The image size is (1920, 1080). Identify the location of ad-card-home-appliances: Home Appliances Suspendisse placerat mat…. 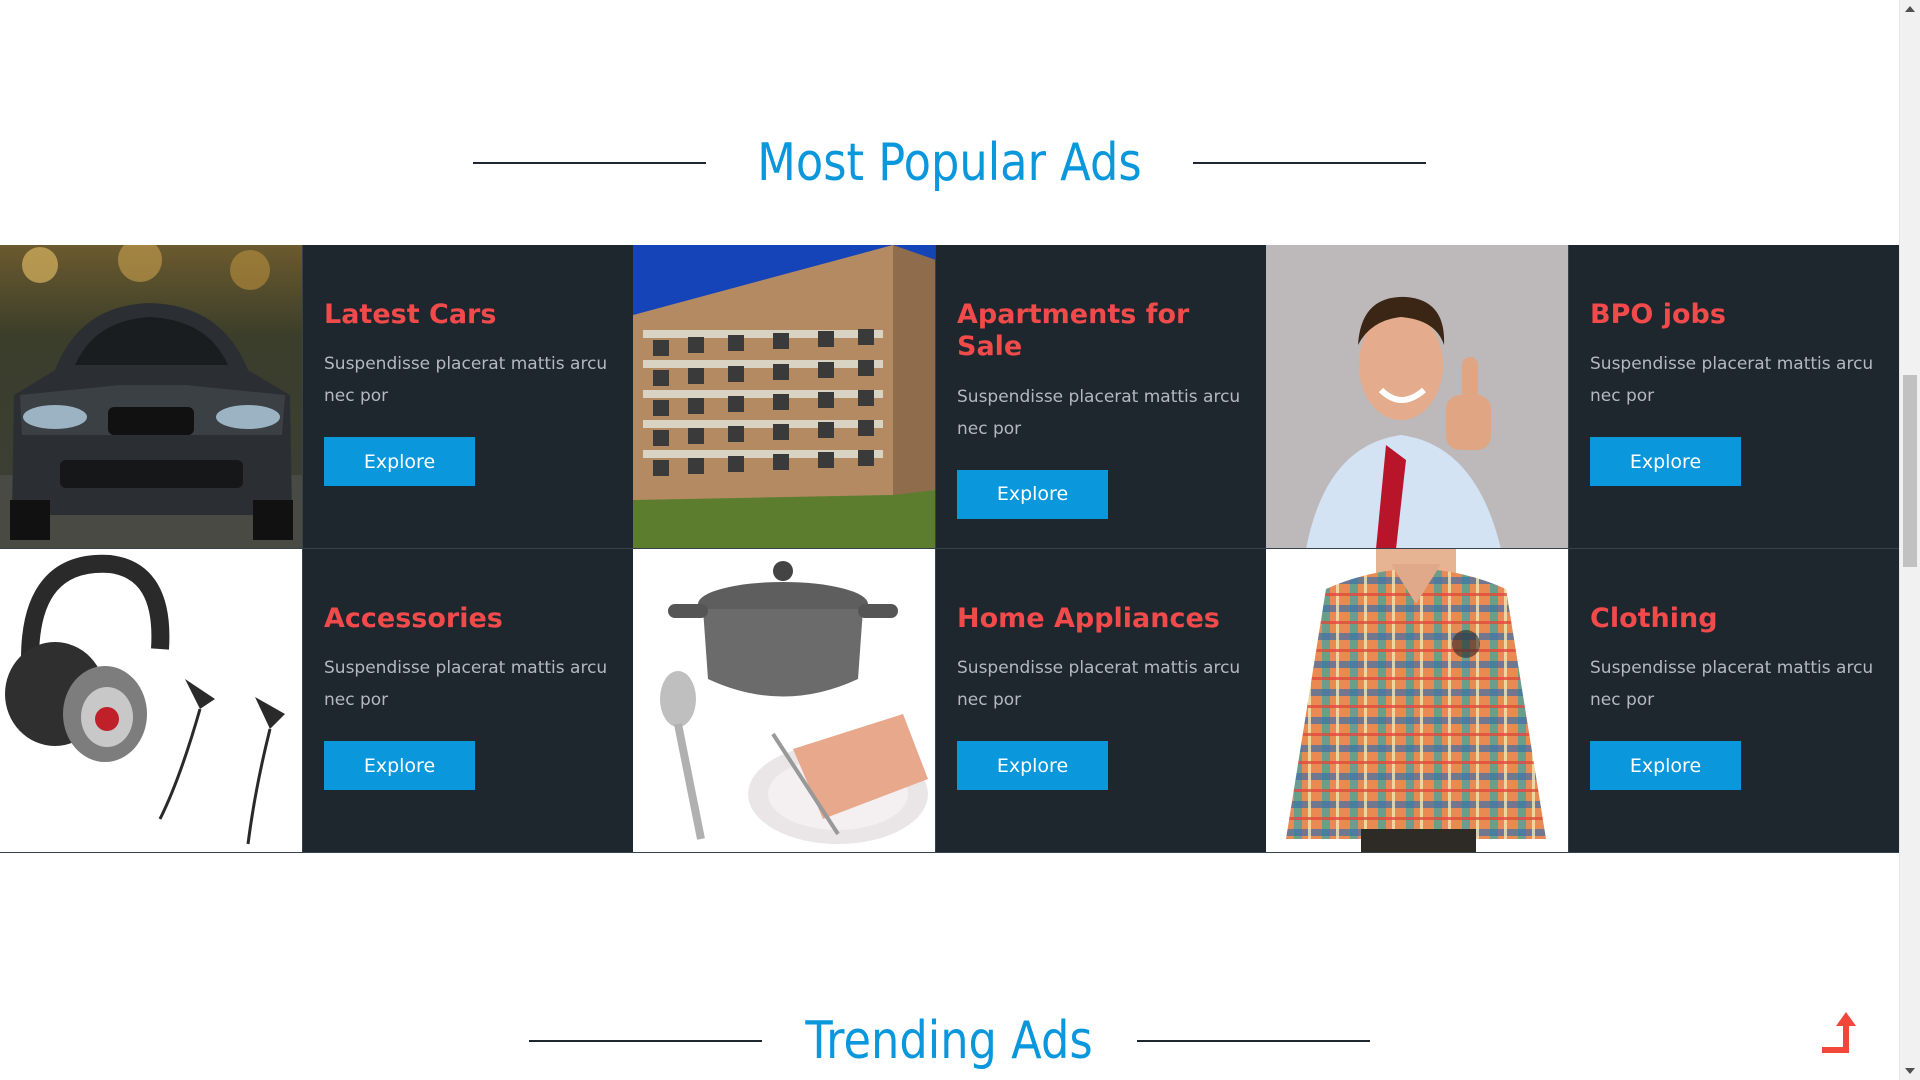
(949, 701).